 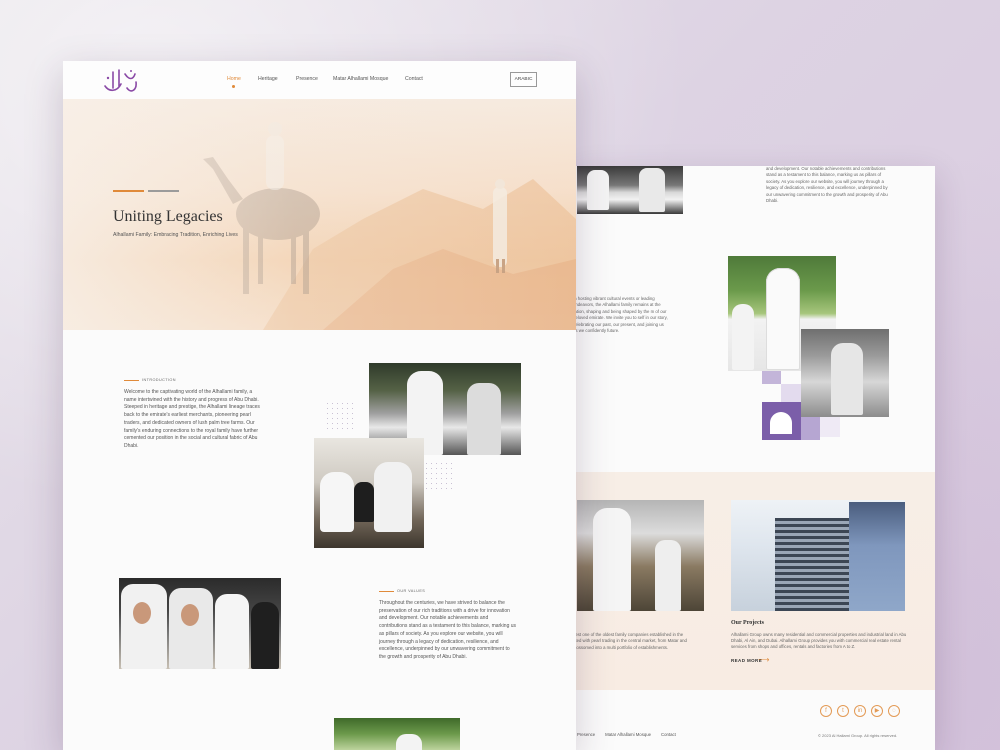 I want to click on youtube-icon: ▶, so click(x=877, y=711).